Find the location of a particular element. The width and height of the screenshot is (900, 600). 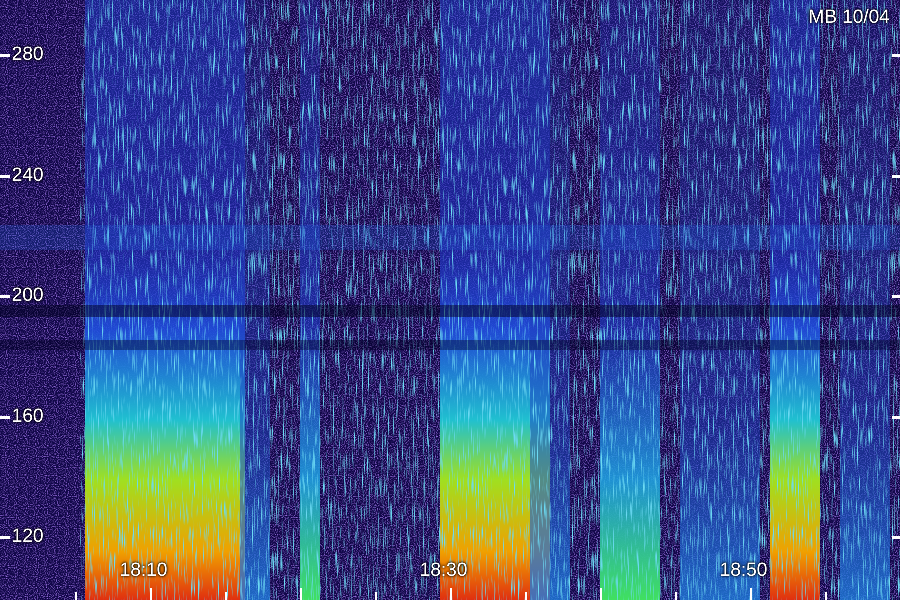

axis-label: 120 is located at coordinates (28, 537).